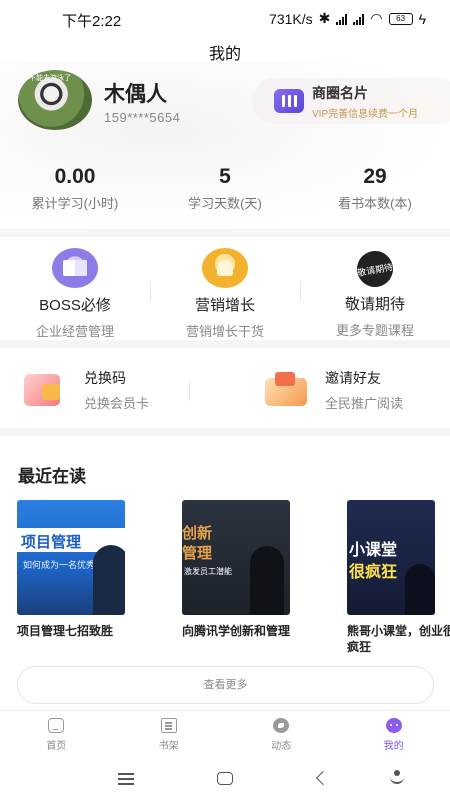 The image size is (450, 800). Describe the element at coordinates (374, 304) in the screenshot. I see `feature-title: 敬请期待` at that location.